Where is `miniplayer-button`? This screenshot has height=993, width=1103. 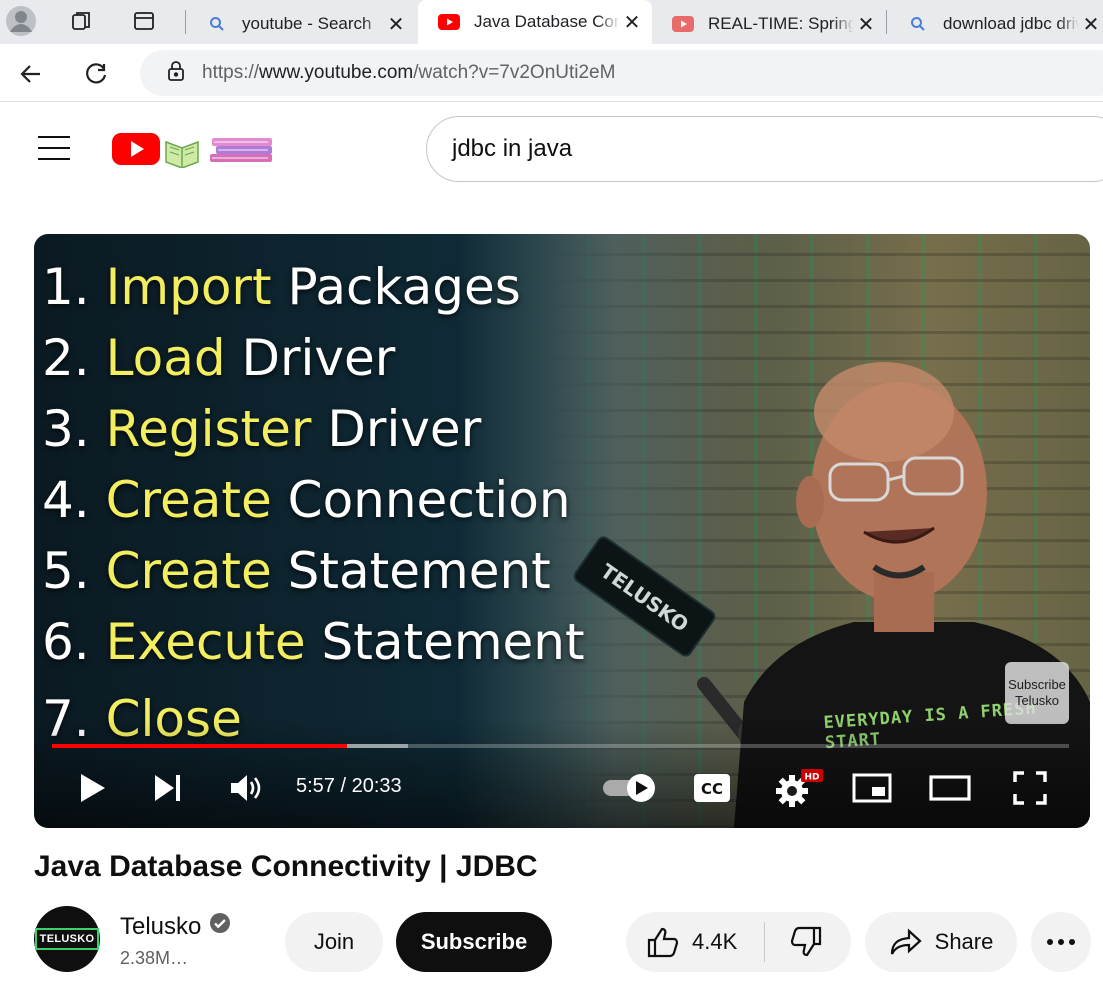 miniplayer-button is located at coordinates (872, 788).